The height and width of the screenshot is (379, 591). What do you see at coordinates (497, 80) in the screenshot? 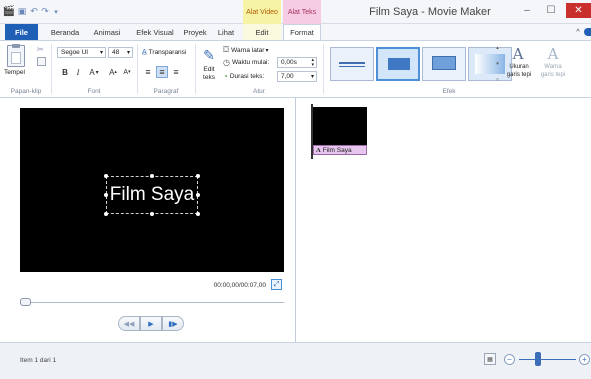
I see `expand-gallery-icon: ▿` at bounding box center [497, 80].